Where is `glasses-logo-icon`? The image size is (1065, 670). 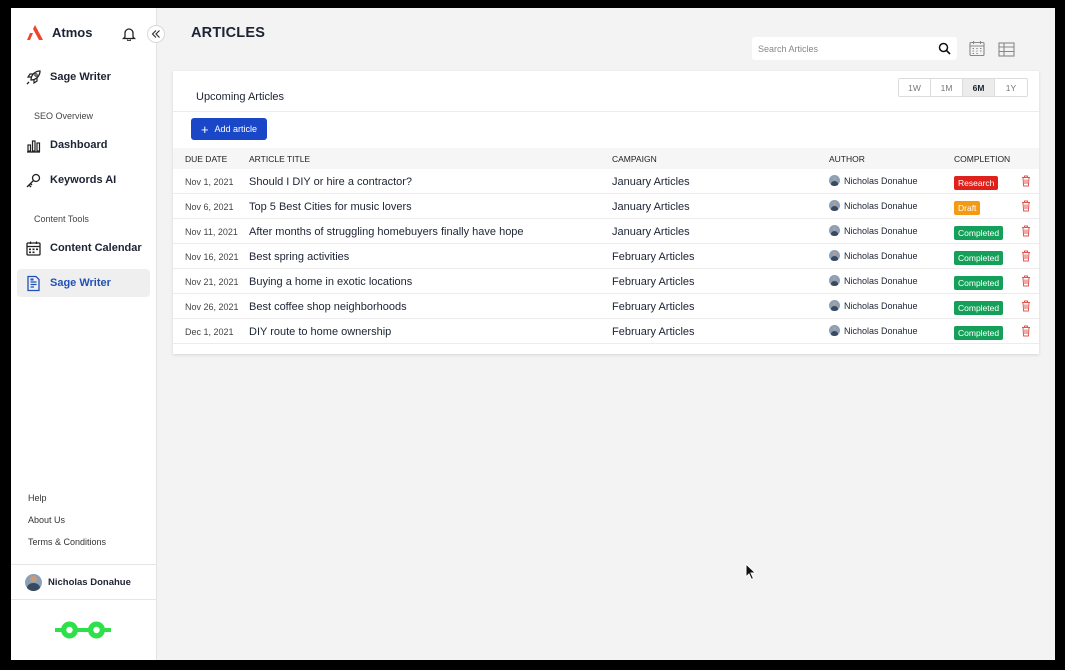
glasses-logo-icon is located at coordinates (83, 630).